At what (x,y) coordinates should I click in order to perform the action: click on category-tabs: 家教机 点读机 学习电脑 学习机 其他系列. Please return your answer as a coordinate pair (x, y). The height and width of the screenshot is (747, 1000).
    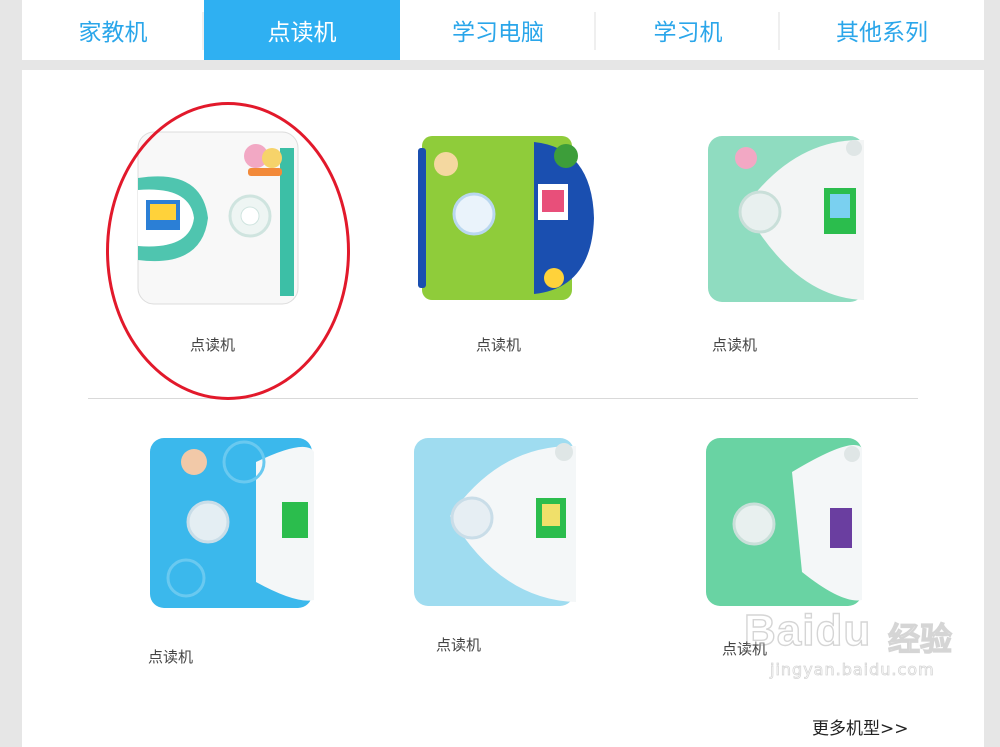
    Looking at the image, I should click on (503, 30).